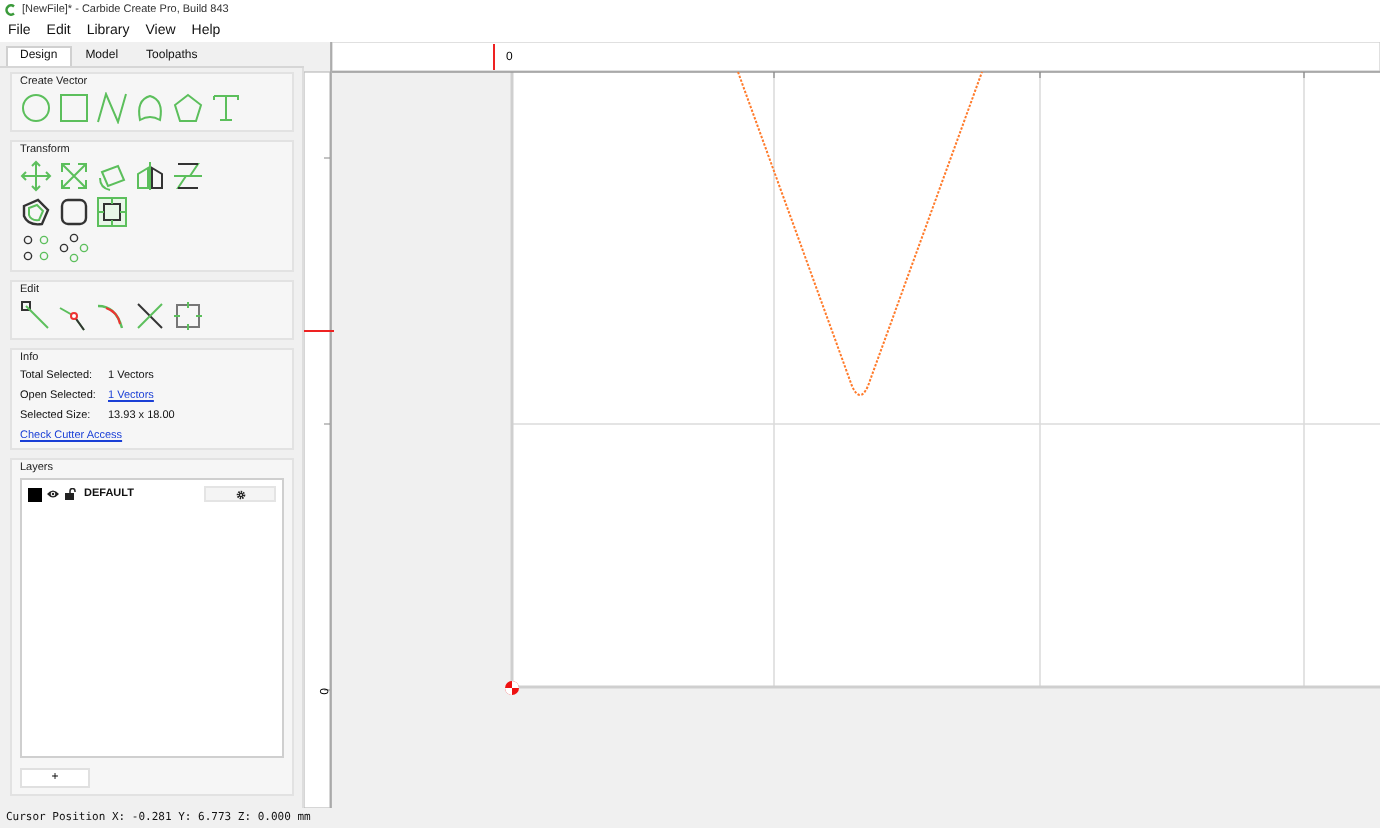 The width and height of the screenshot is (1380, 828). Describe the element at coordinates (150, 108) in the screenshot. I see `curve-shape-icon` at that location.